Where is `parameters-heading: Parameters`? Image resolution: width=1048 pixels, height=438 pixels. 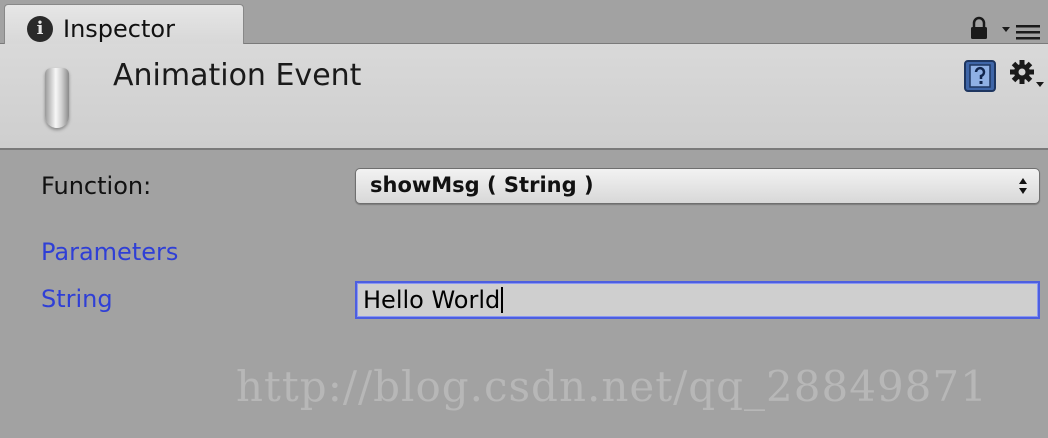 parameters-heading: Parameters is located at coordinates (110, 252).